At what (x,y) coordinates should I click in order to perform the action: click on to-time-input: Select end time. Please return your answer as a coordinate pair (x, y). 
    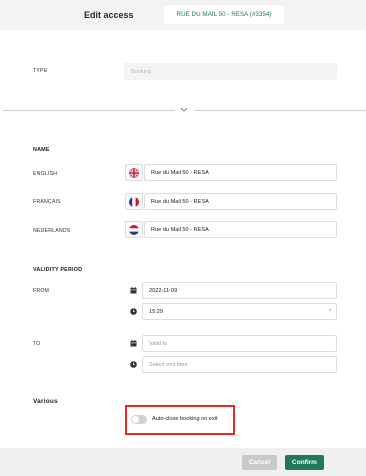
    Looking at the image, I should click on (239, 364).